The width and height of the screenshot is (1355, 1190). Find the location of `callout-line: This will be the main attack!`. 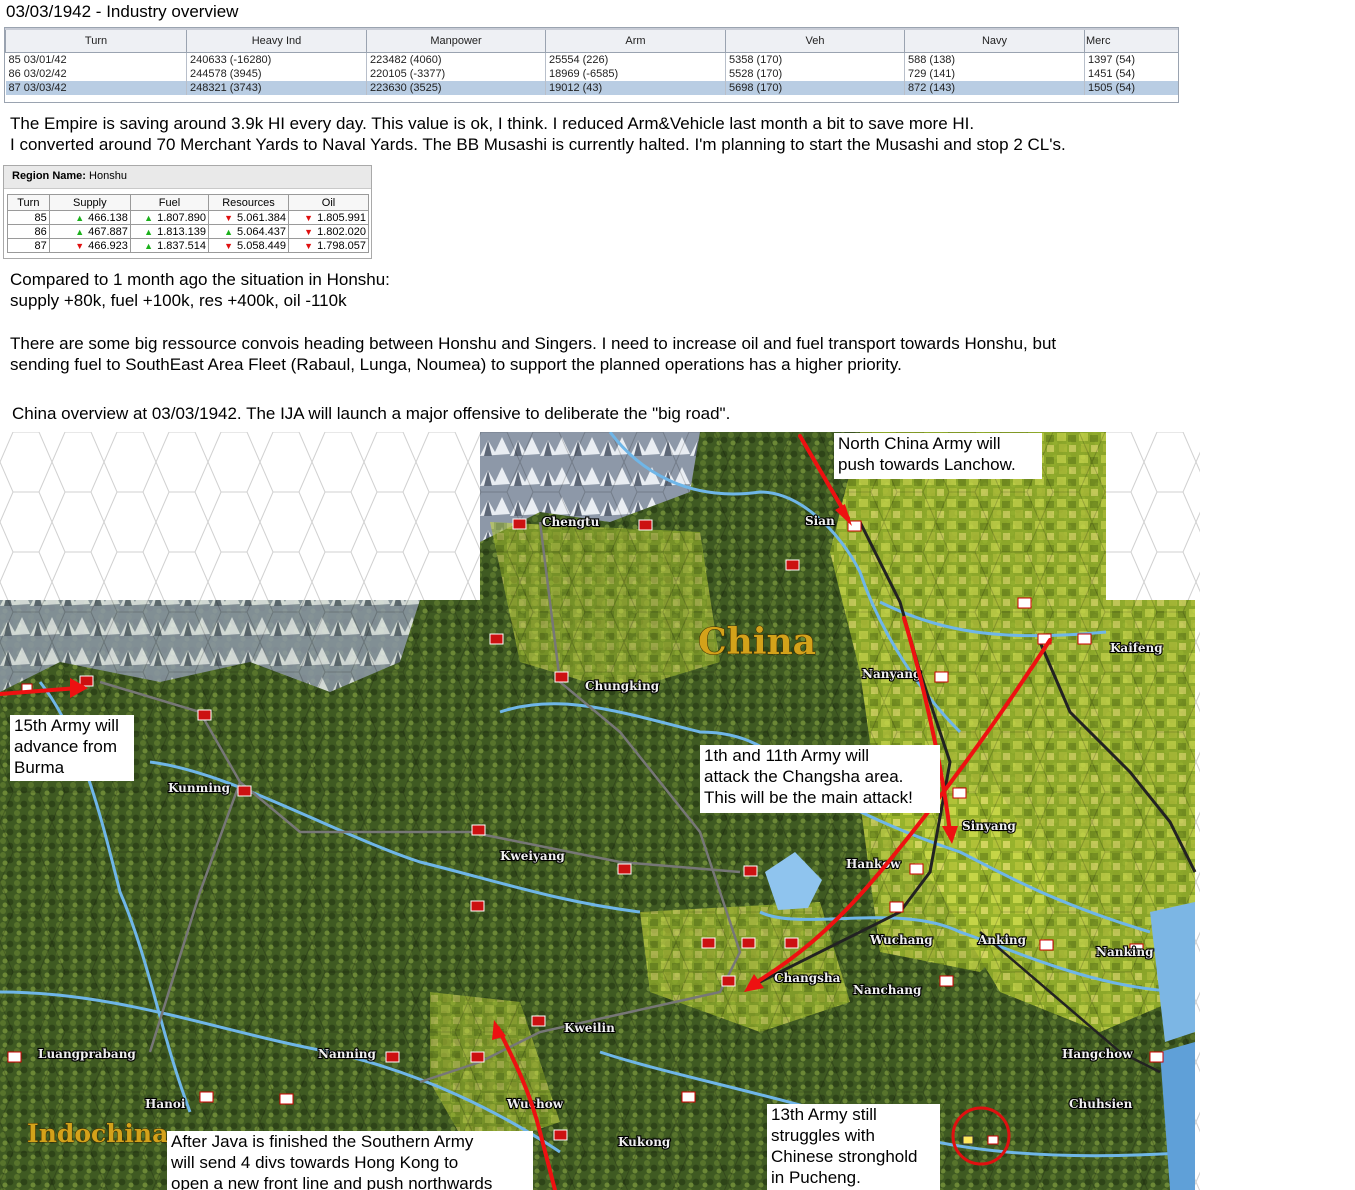

callout-line: This will be the main attack! is located at coordinates (808, 797).